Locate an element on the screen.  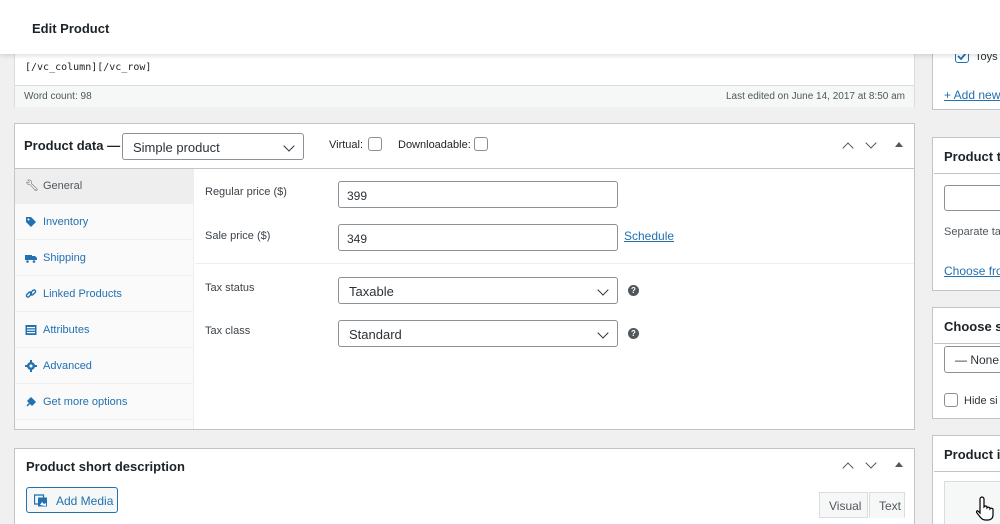
tab-shipping: Shipping is located at coordinates (104, 258).